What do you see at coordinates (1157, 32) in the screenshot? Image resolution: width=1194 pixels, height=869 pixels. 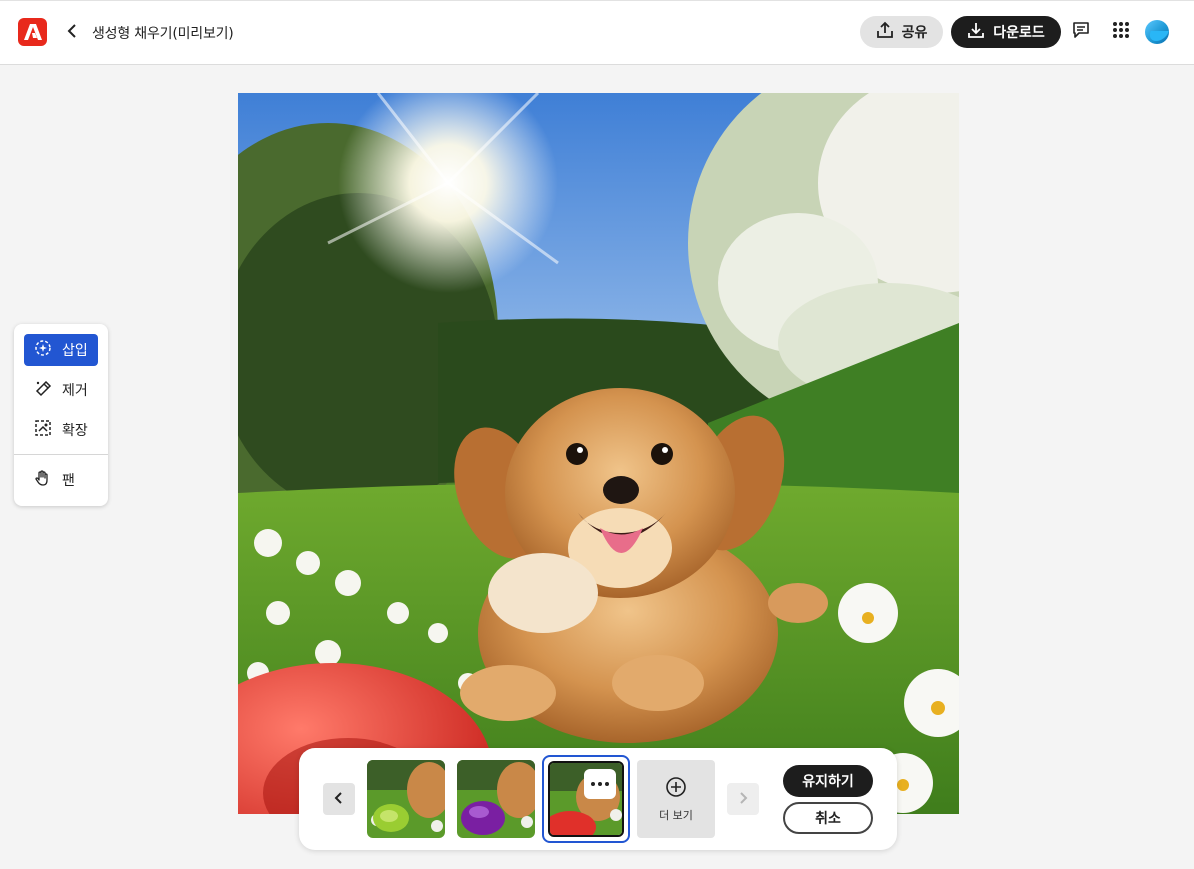 I see `user-avatar` at bounding box center [1157, 32].